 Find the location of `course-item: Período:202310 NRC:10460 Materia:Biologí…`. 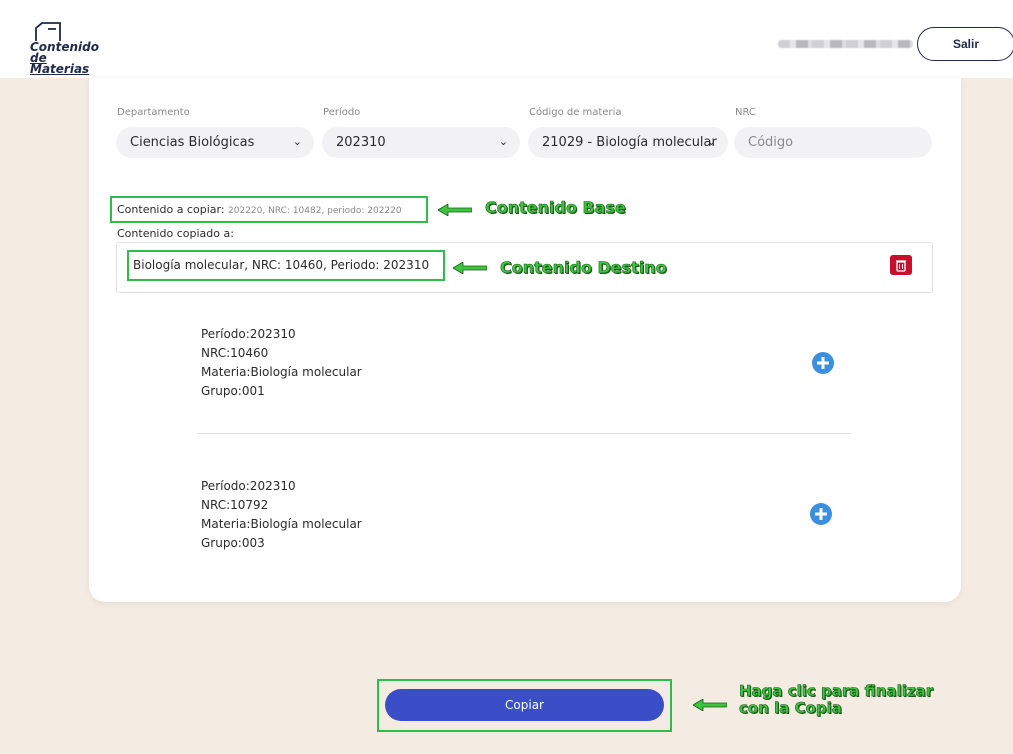

course-item: Período:202310 NRC:10460 Materia:Biologí… is located at coordinates (281, 363).